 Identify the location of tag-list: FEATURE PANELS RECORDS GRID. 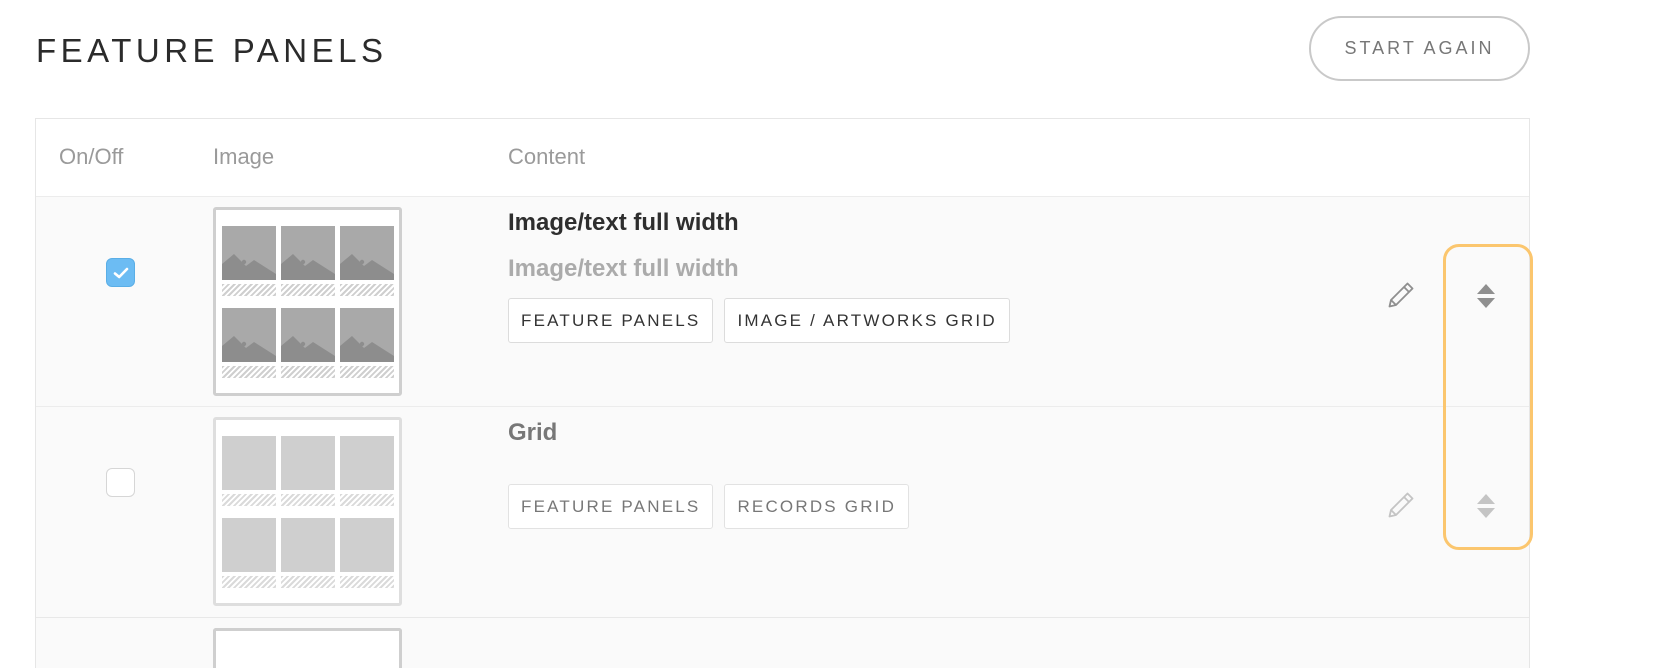
(709, 506).